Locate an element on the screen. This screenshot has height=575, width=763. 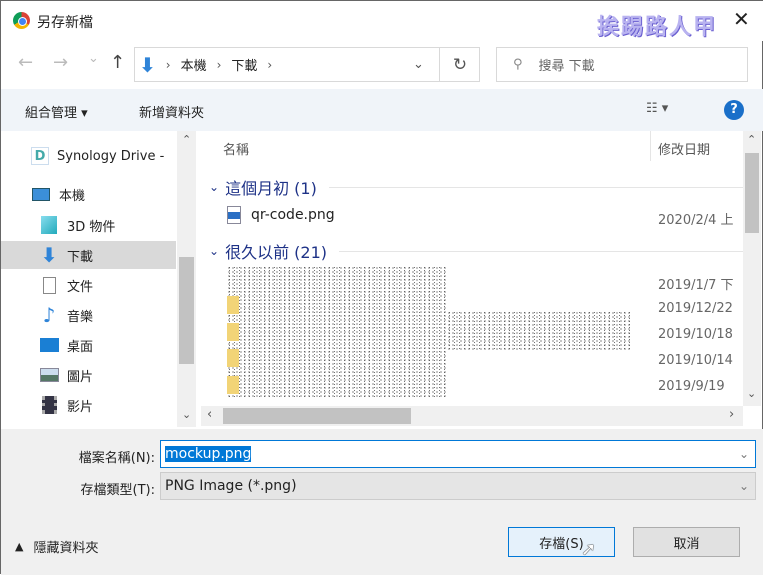
synology-icon: D is located at coordinates (40, 156).